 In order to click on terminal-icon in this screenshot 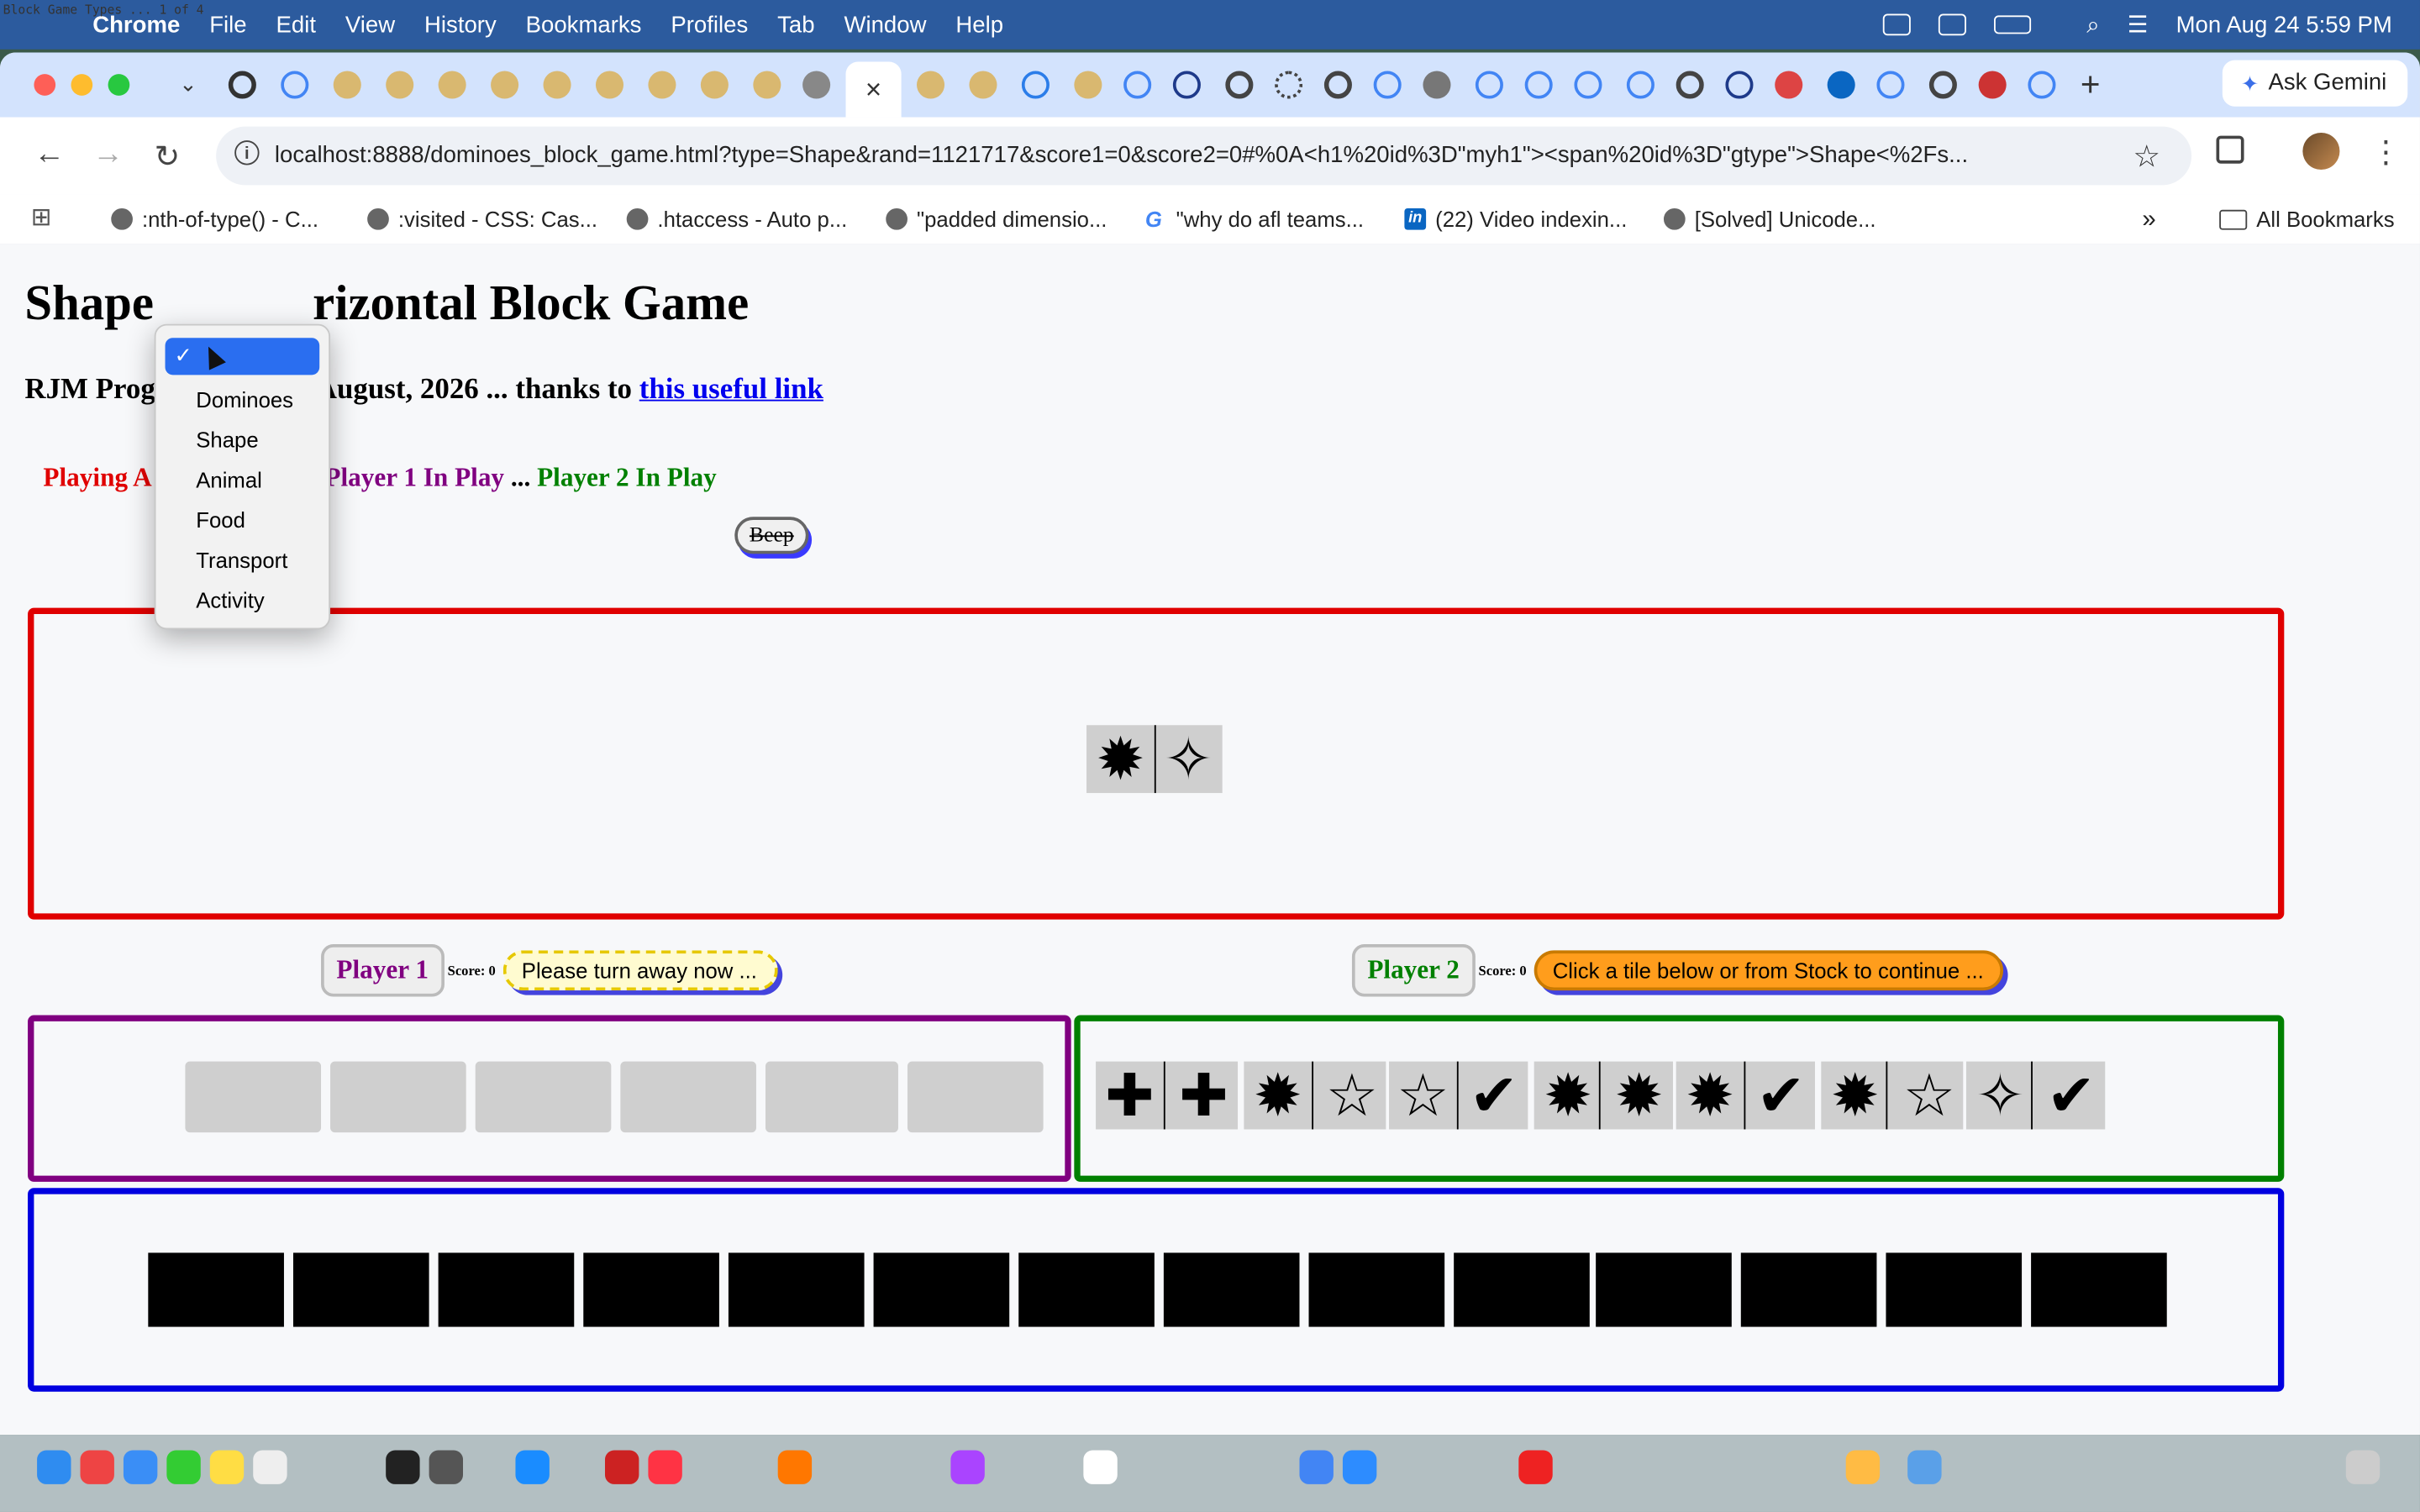, I will do `click(403, 1467)`.